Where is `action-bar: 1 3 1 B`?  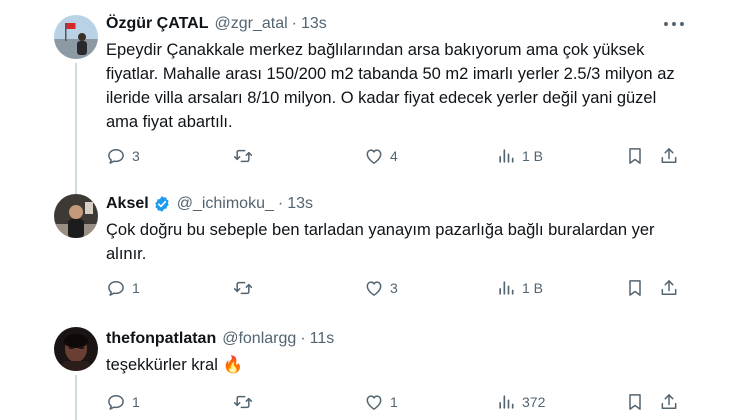
action-bar: 1 3 1 B is located at coordinates (396, 288).